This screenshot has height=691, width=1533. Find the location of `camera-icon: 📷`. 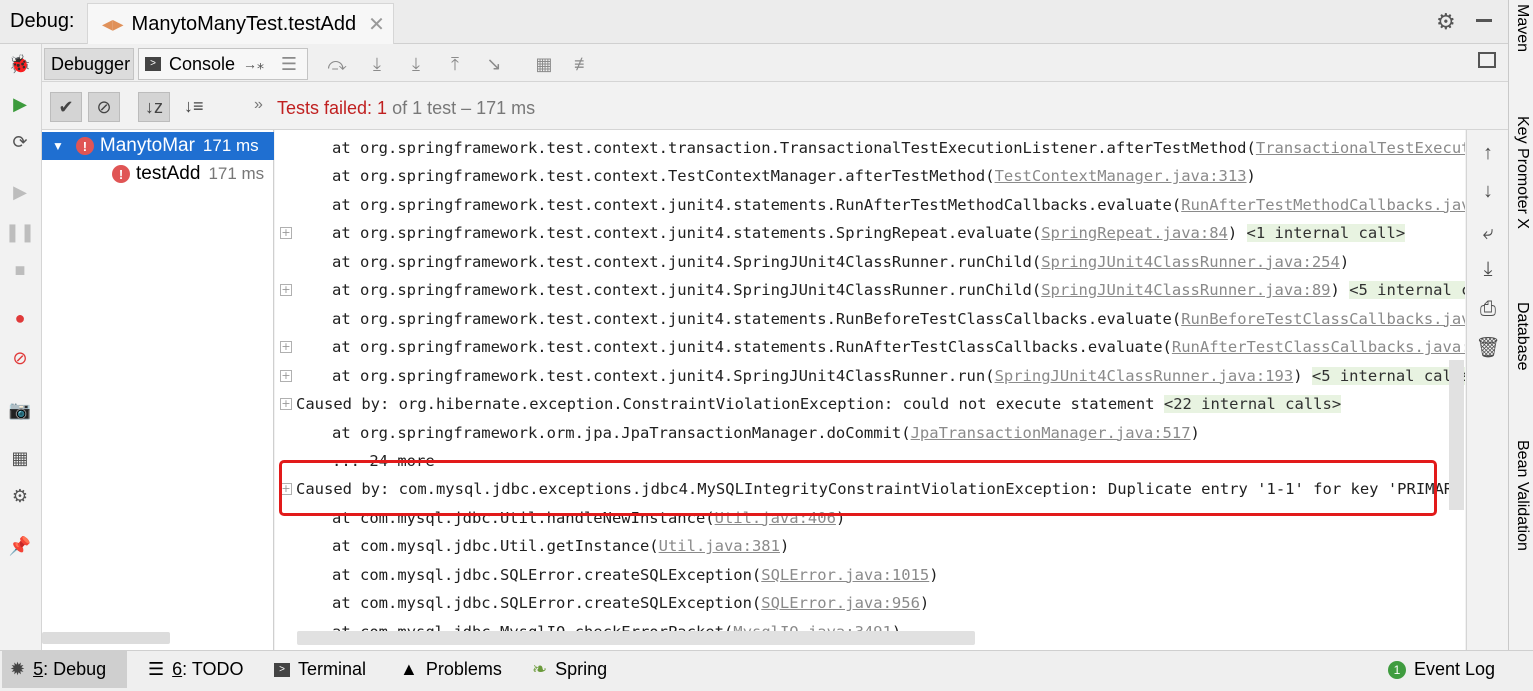

camera-icon: 📷 is located at coordinates (20, 410).